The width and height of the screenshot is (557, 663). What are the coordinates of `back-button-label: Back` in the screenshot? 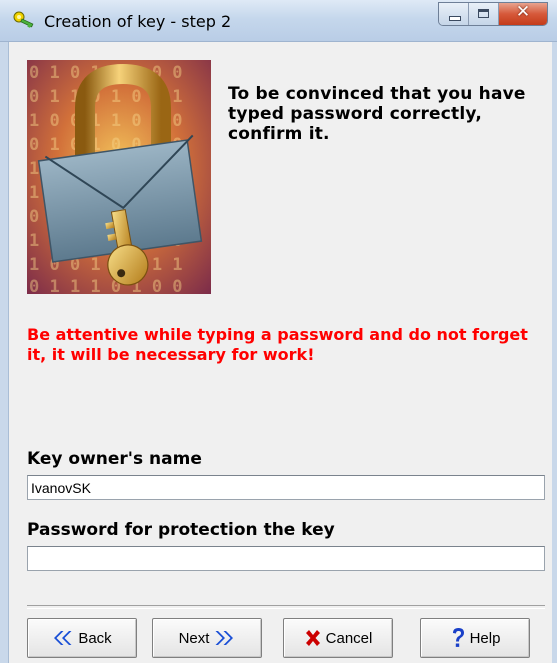 It's located at (95, 638).